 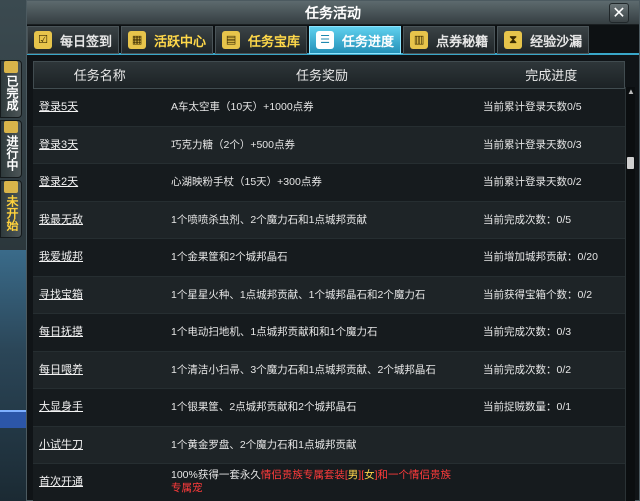 What do you see at coordinates (527, 332) in the screenshot?
I see `task-progress: 当前完成次数：0/3` at bounding box center [527, 332].